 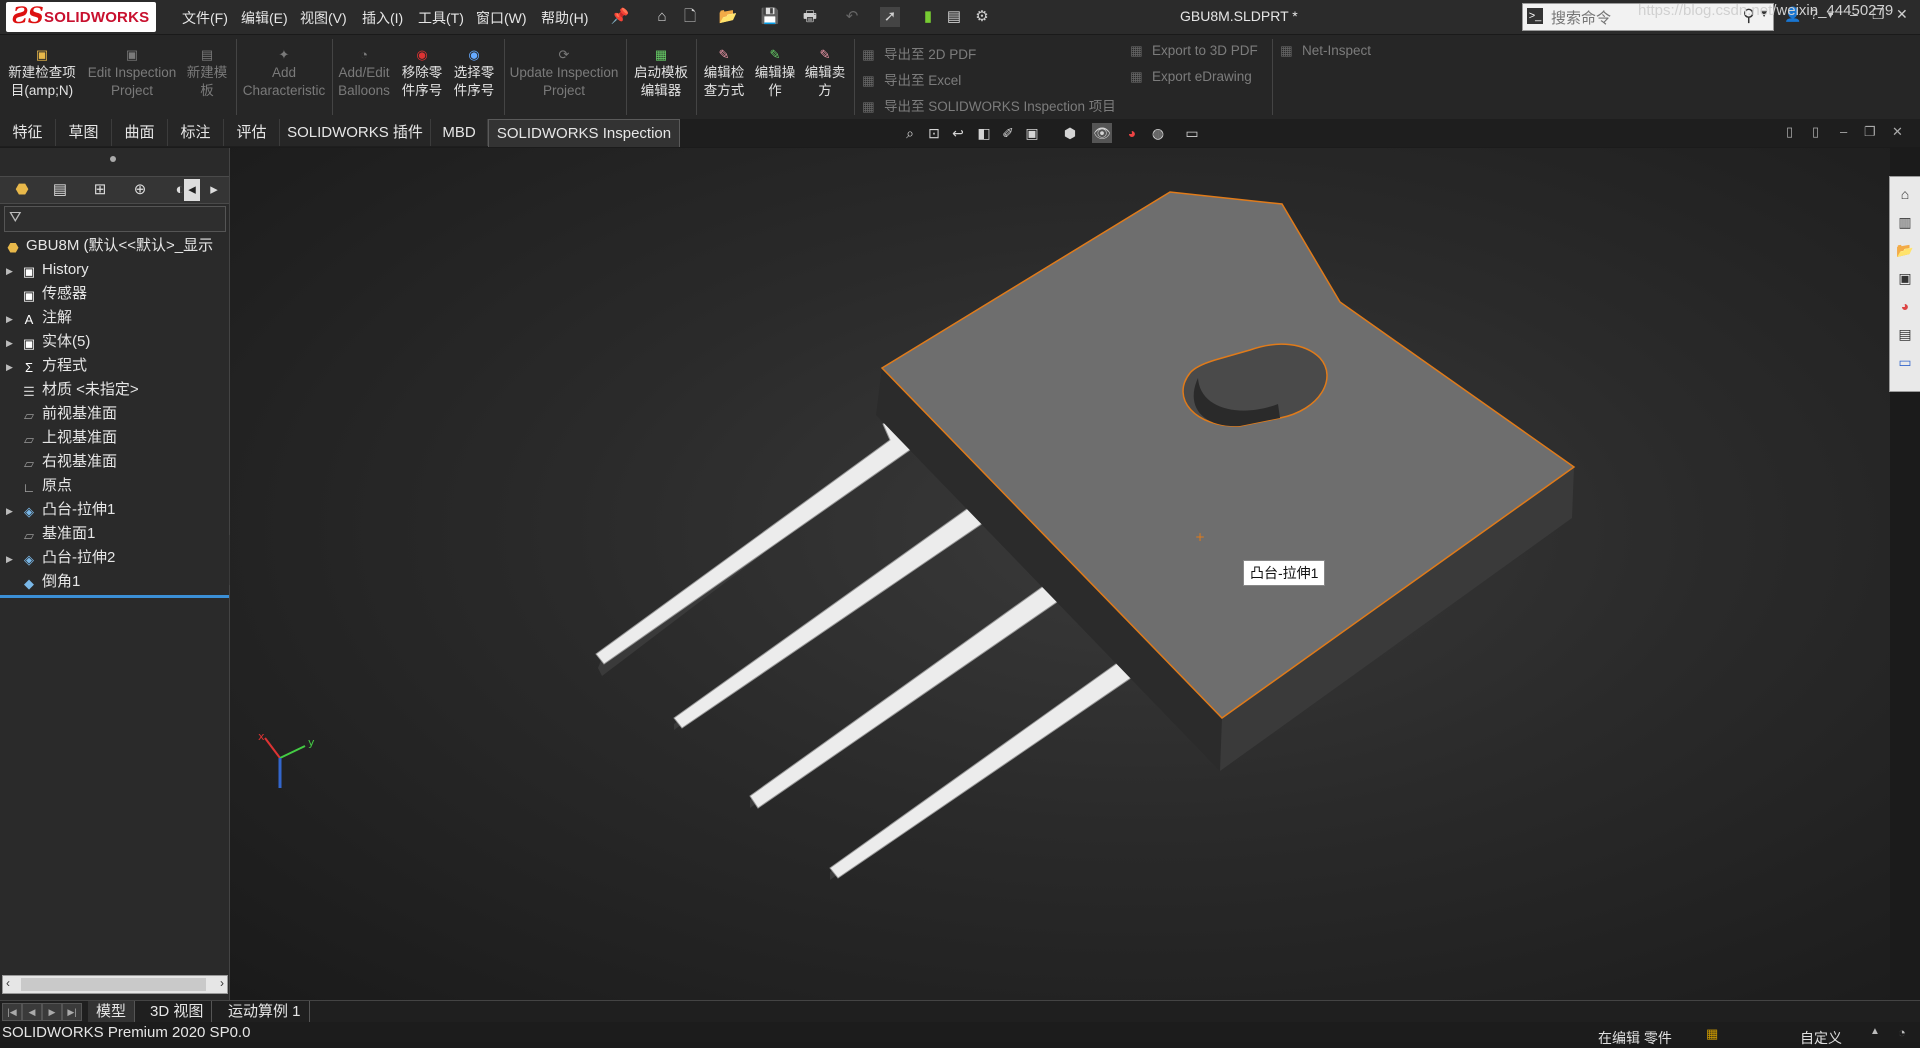 What do you see at coordinates (58, 462) in the screenshot?
I see `tree-item-right-plane: ▱ 右视基准面` at bounding box center [58, 462].